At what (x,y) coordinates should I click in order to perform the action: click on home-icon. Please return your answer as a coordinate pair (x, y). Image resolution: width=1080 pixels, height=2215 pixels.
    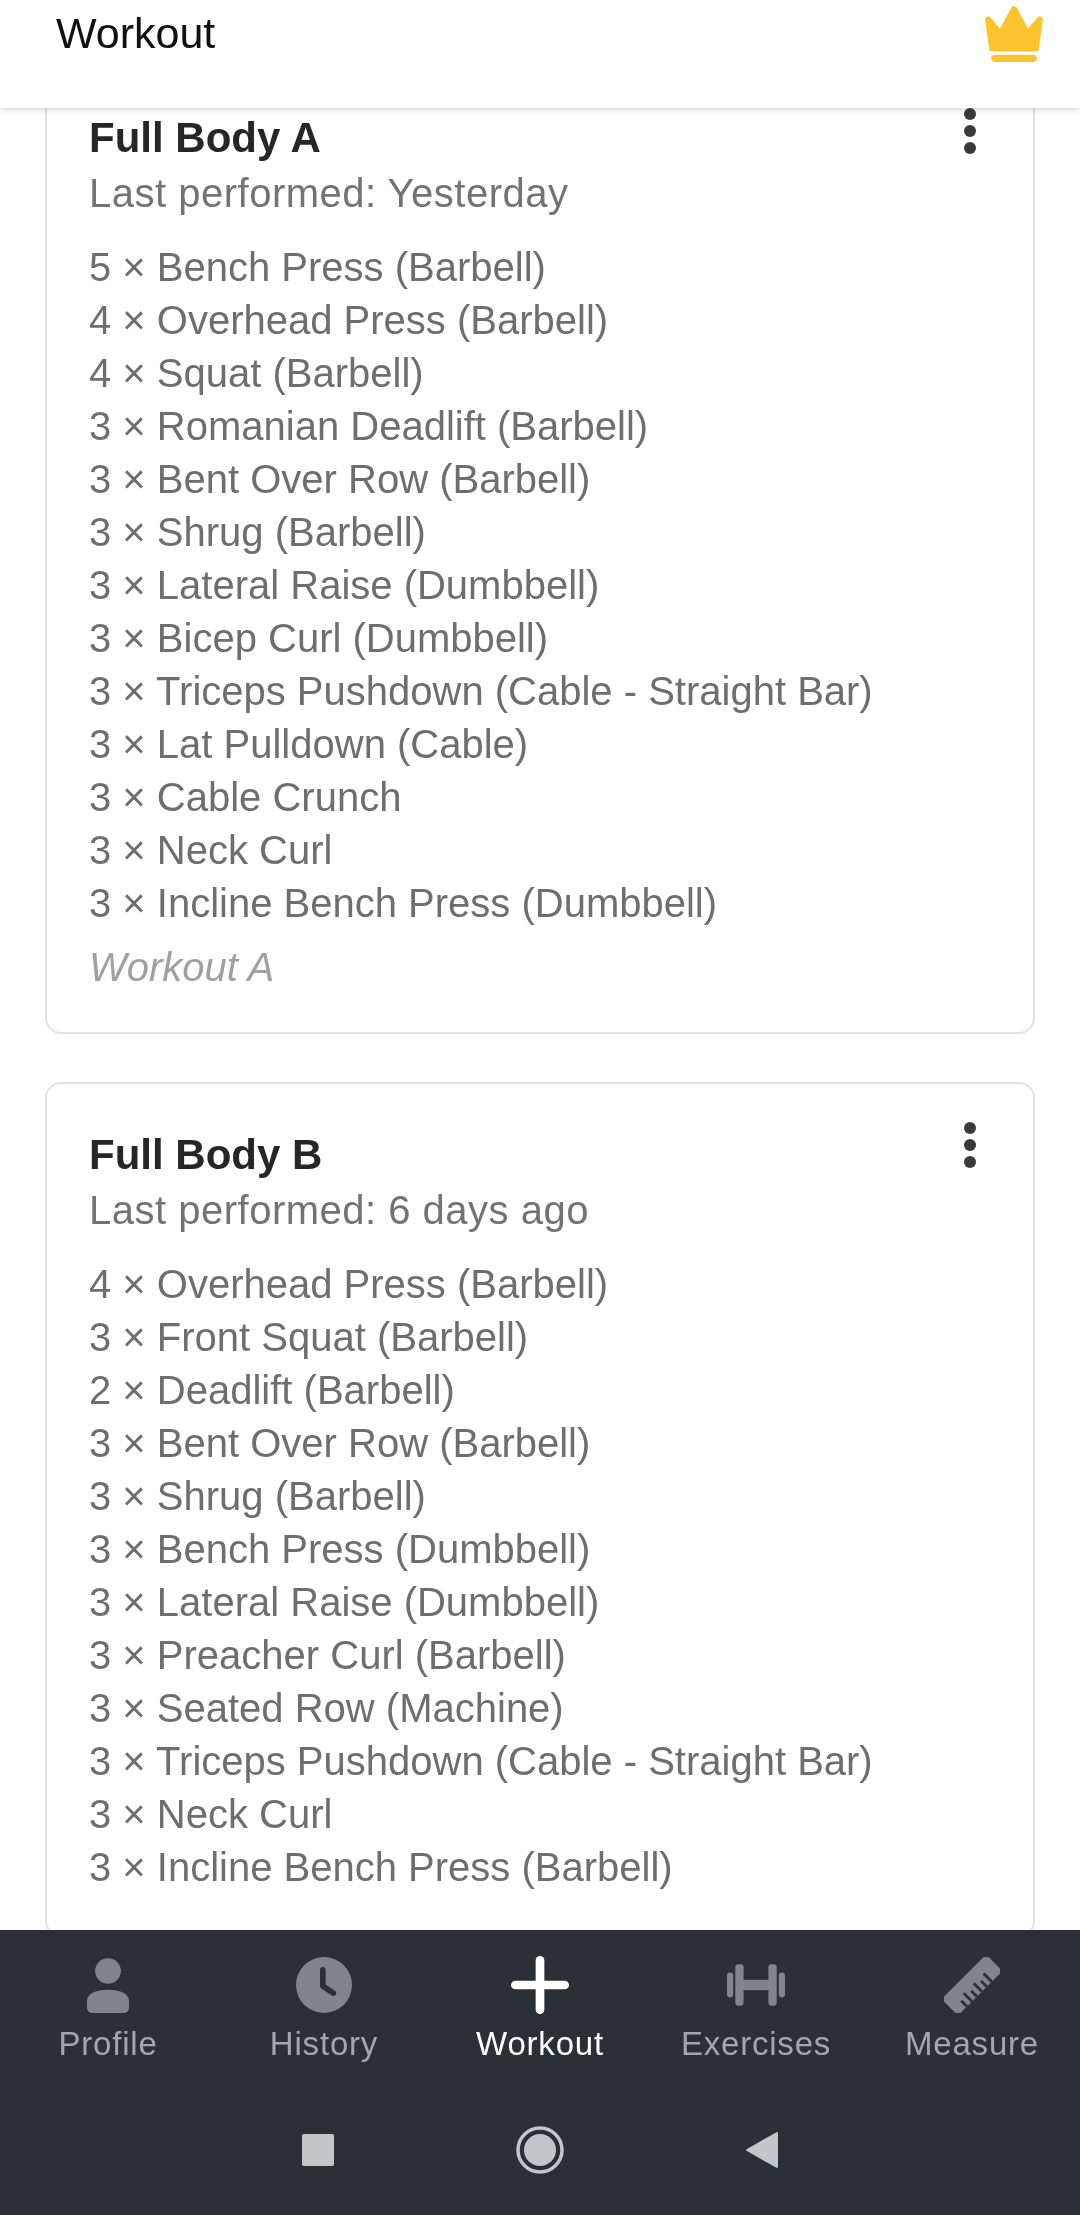
    Looking at the image, I should click on (540, 2150).